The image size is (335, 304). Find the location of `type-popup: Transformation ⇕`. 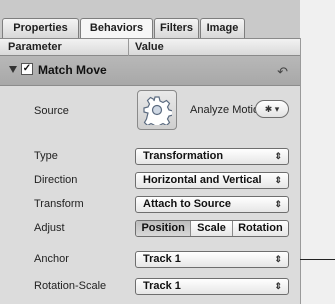

type-popup: Transformation ⇕ is located at coordinates (212, 156).